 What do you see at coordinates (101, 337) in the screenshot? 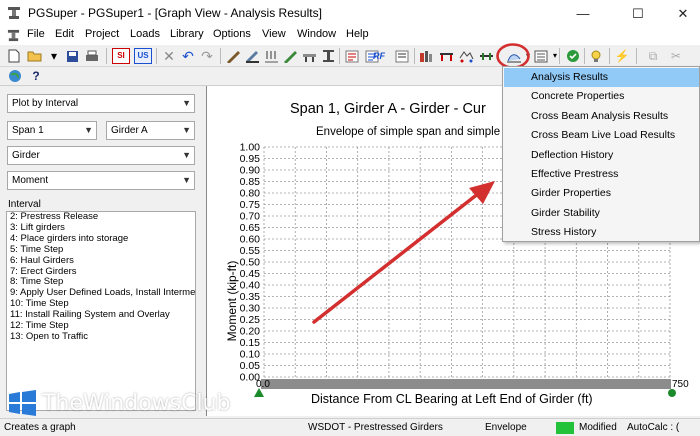
I see `list-item: 13: Open to Traffic` at bounding box center [101, 337].